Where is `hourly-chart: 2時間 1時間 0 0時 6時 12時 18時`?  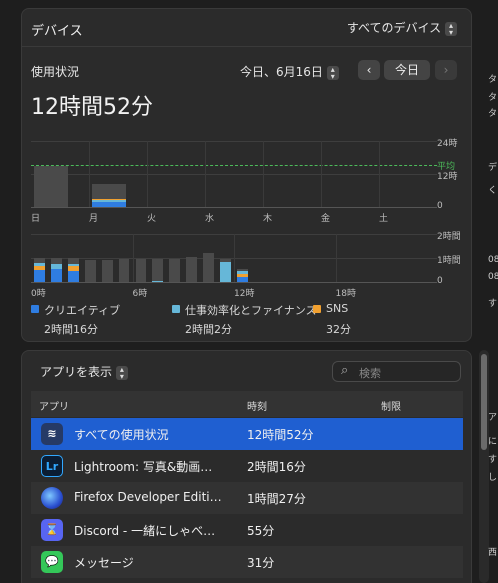 hourly-chart: 2時間 1時間 0 0時 6時 12時 18時 is located at coordinates (251, 263).